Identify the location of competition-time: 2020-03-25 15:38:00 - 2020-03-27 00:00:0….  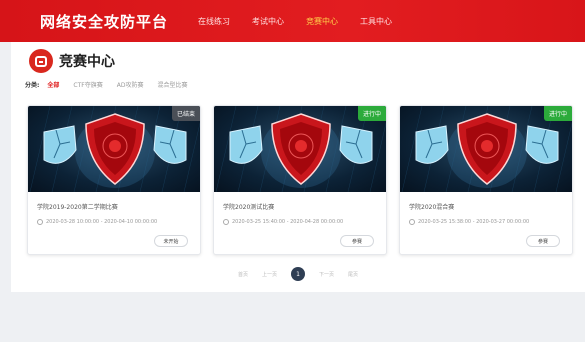
(469, 222).